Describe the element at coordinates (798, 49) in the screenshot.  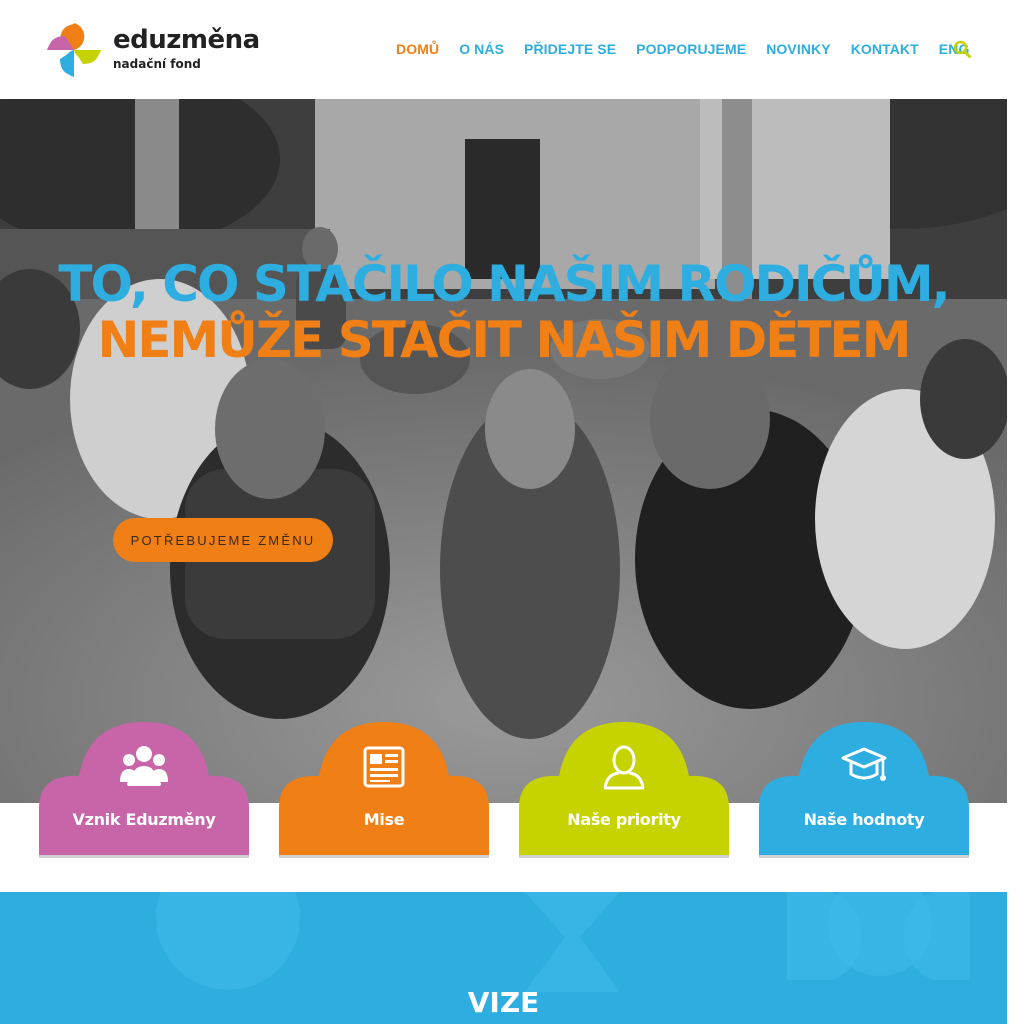
I see `nav-item-novinky: NOVINKY` at that location.